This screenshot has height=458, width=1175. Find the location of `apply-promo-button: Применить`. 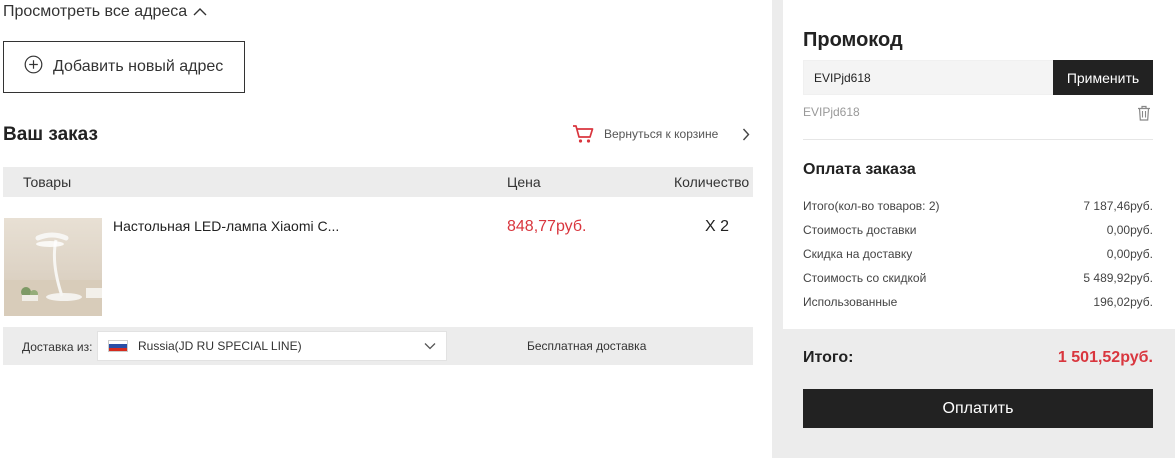

apply-promo-button: Применить is located at coordinates (1103, 77).